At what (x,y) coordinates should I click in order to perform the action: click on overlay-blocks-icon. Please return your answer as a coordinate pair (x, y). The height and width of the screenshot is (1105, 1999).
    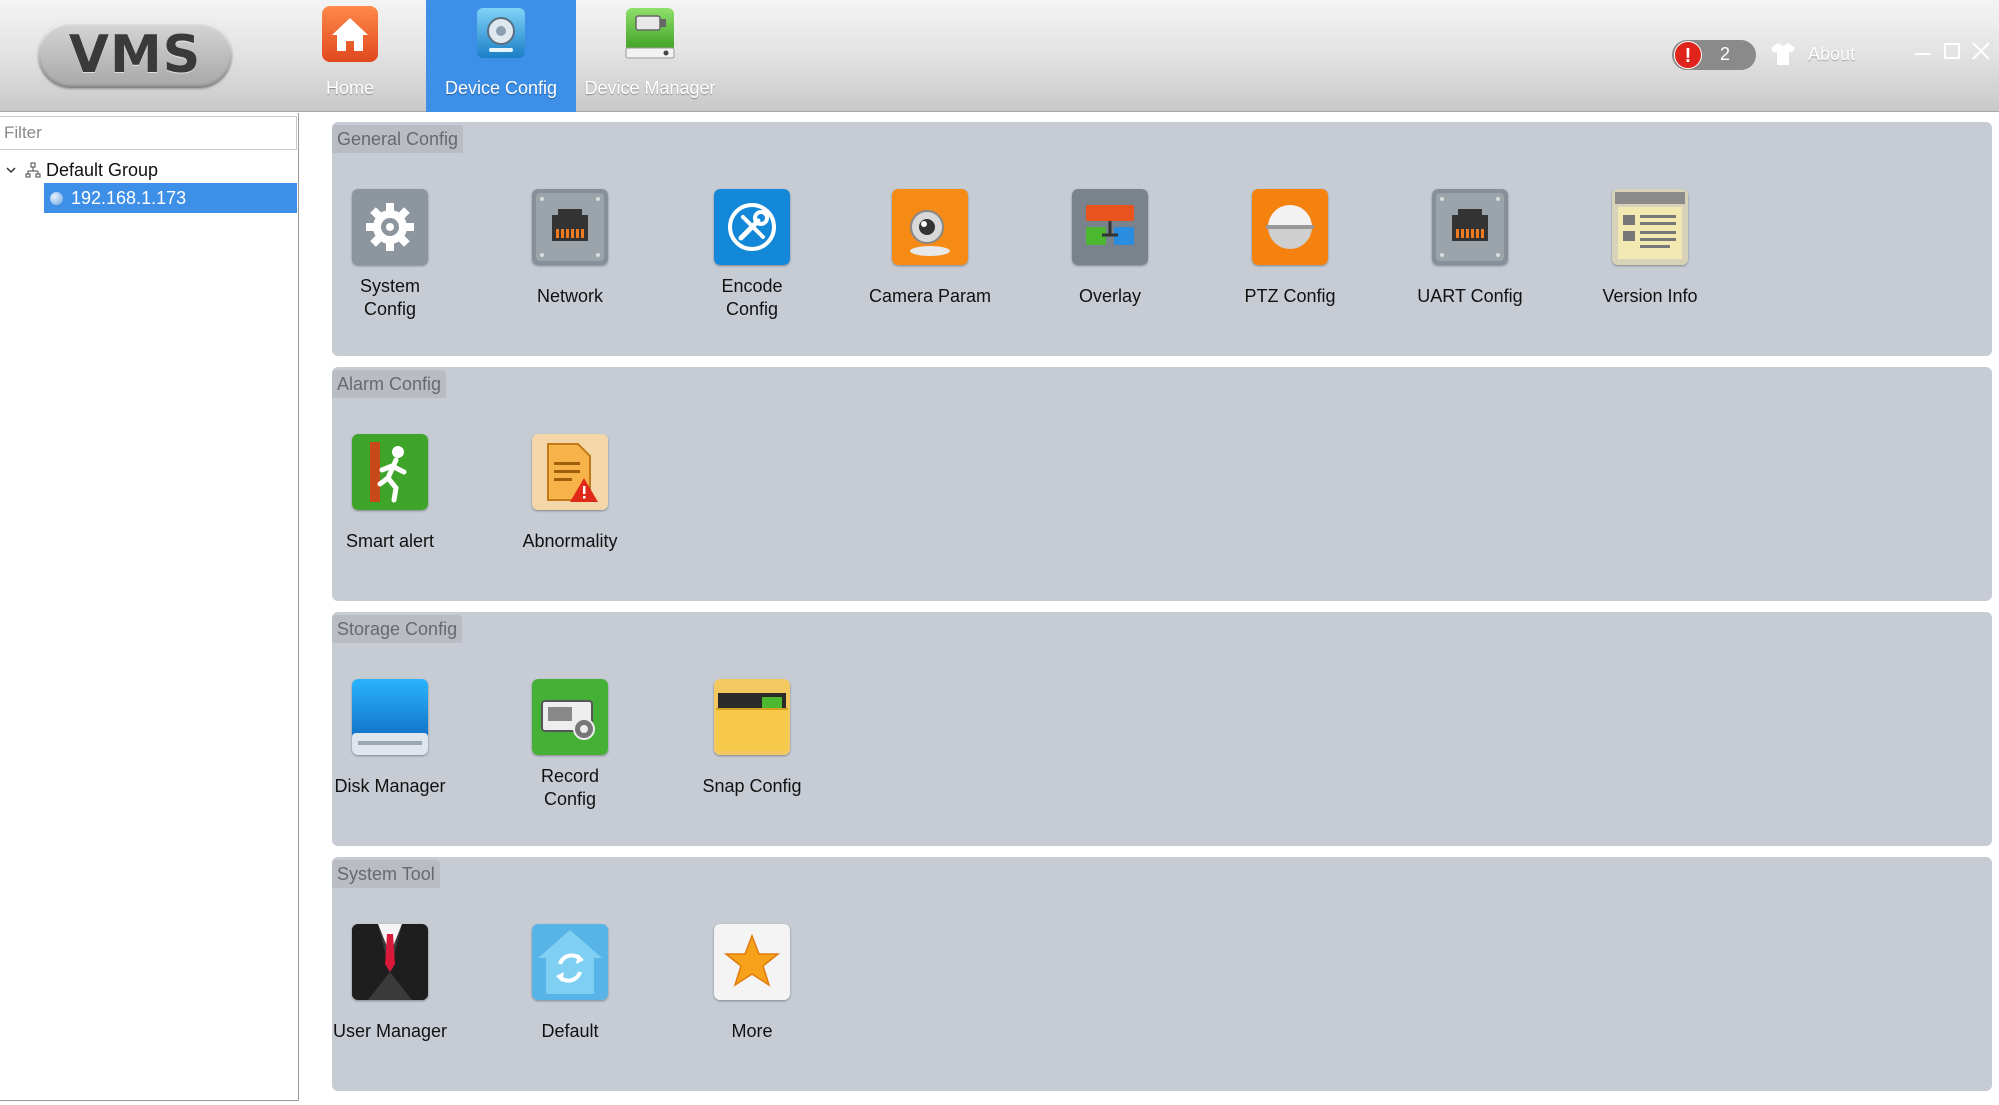
    Looking at the image, I should click on (1110, 227).